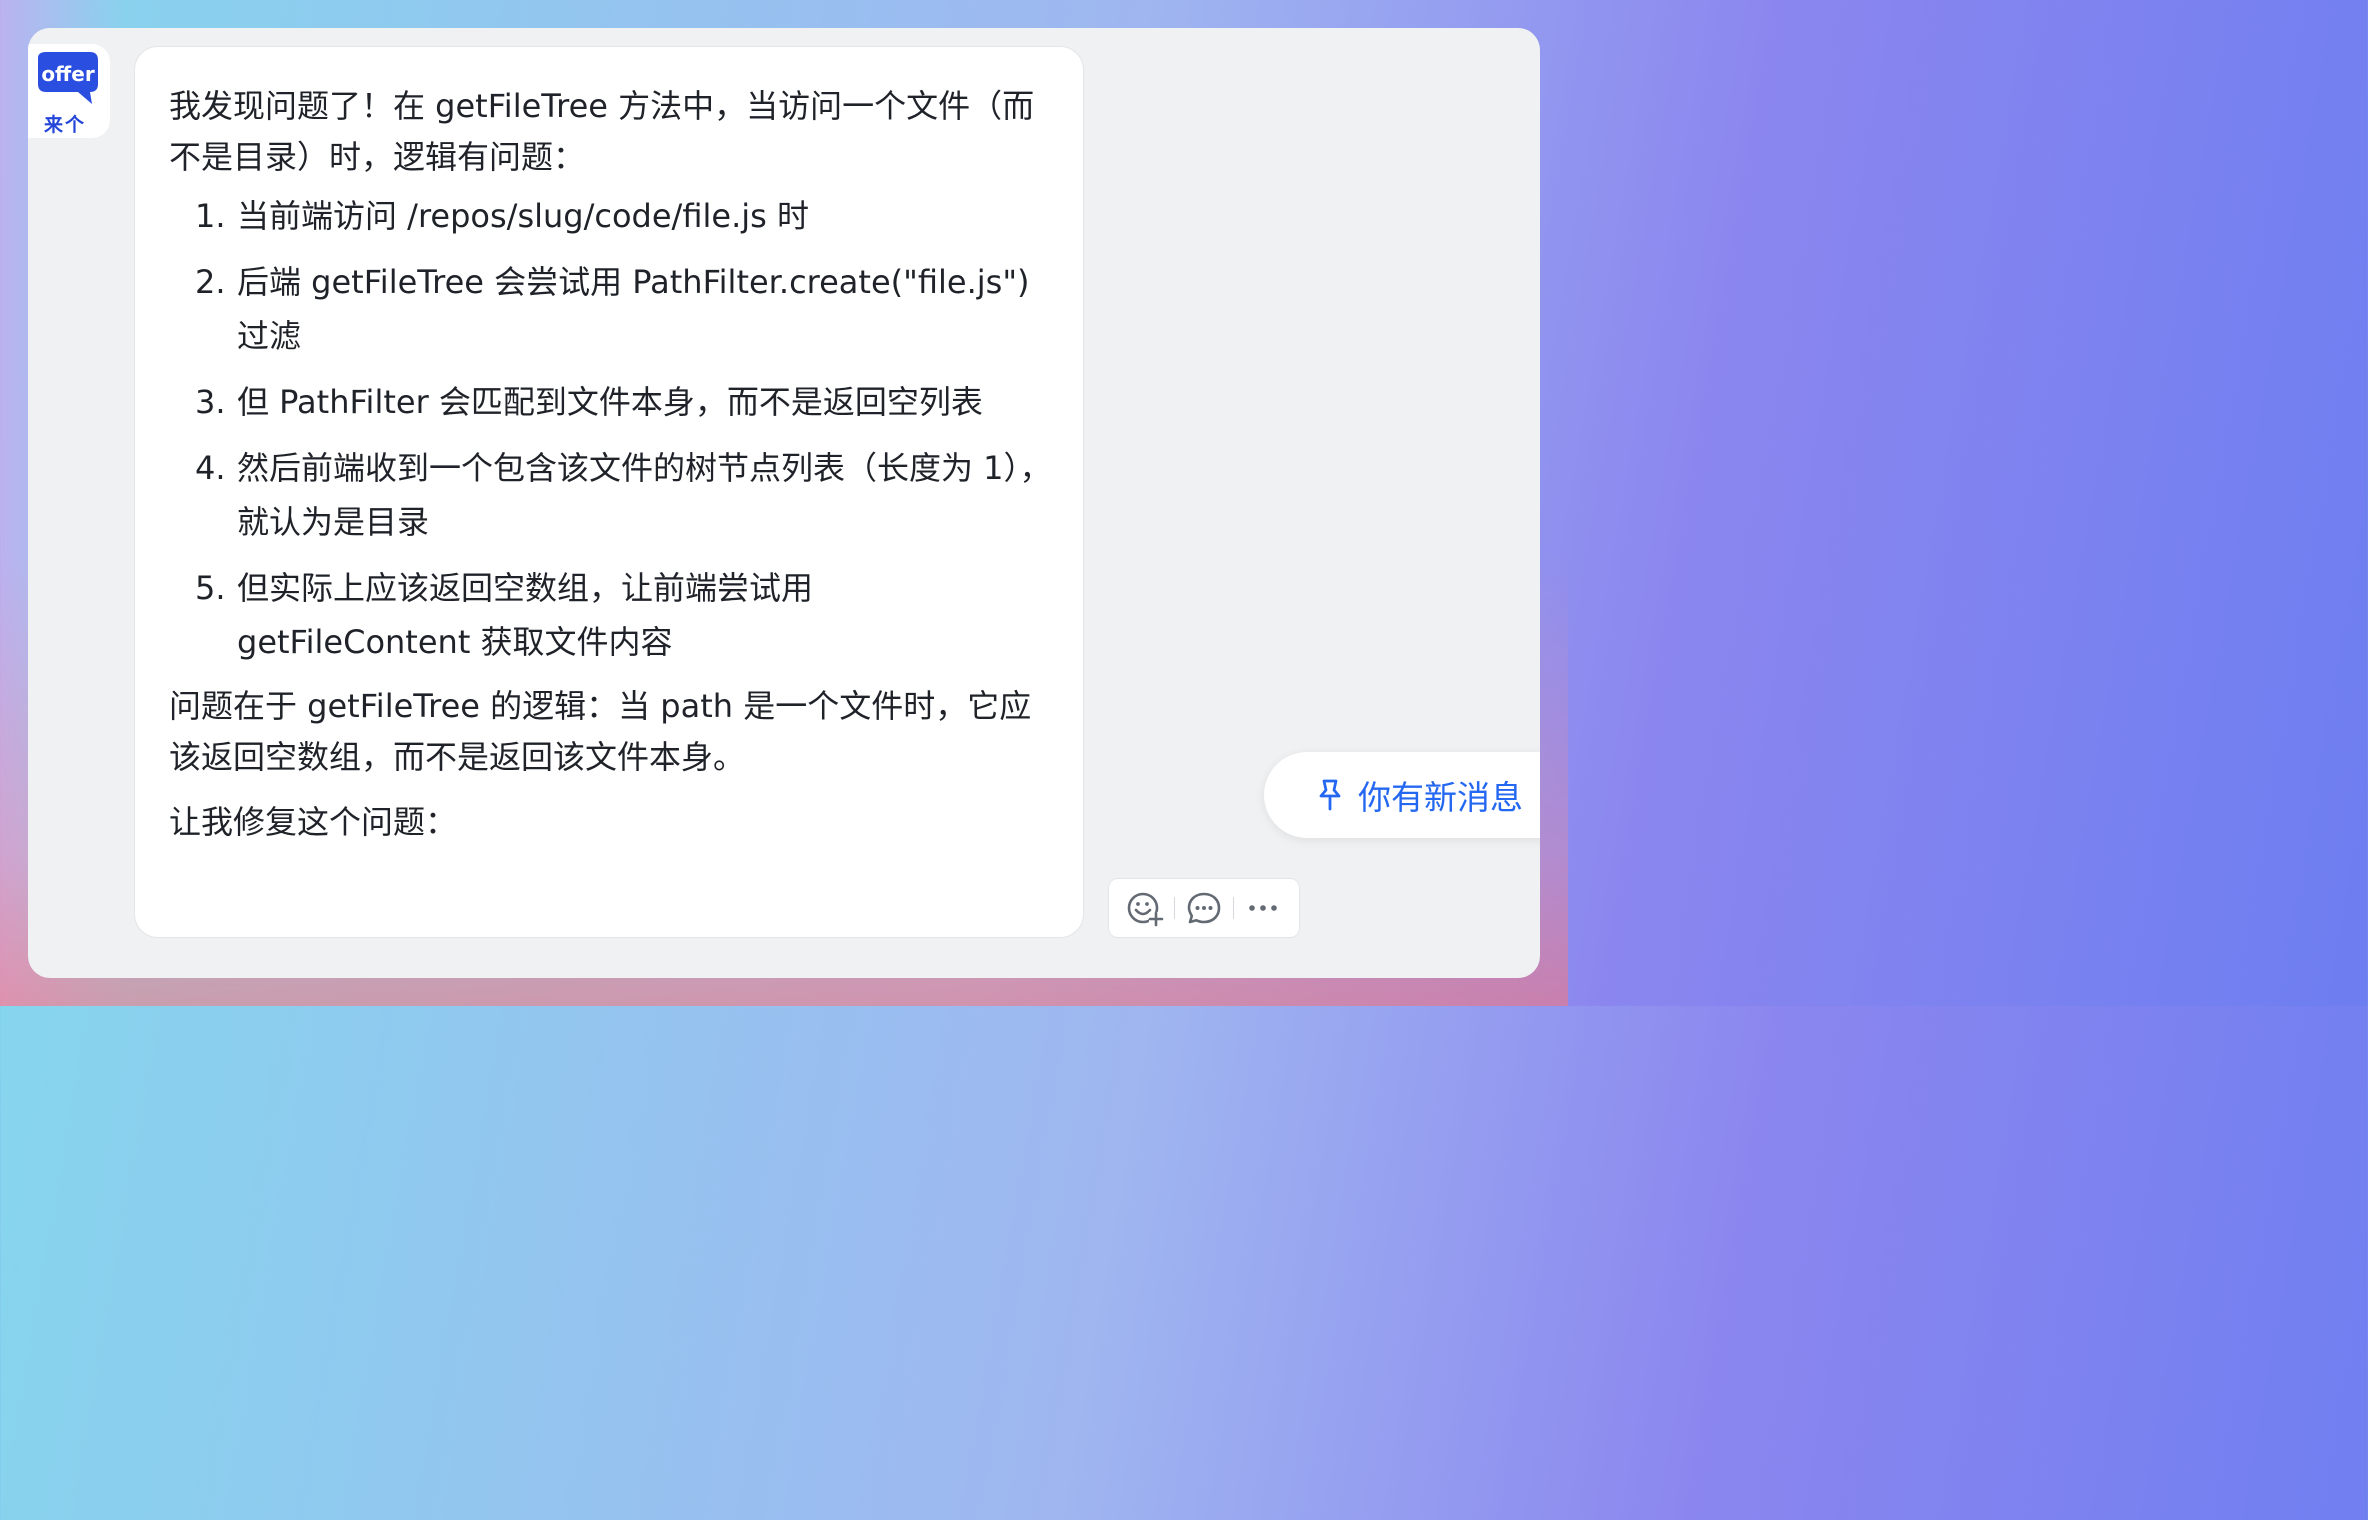  What do you see at coordinates (313, 822) in the screenshot?
I see `message-closing: 让我修复这个问题：` at bounding box center [313, 822].